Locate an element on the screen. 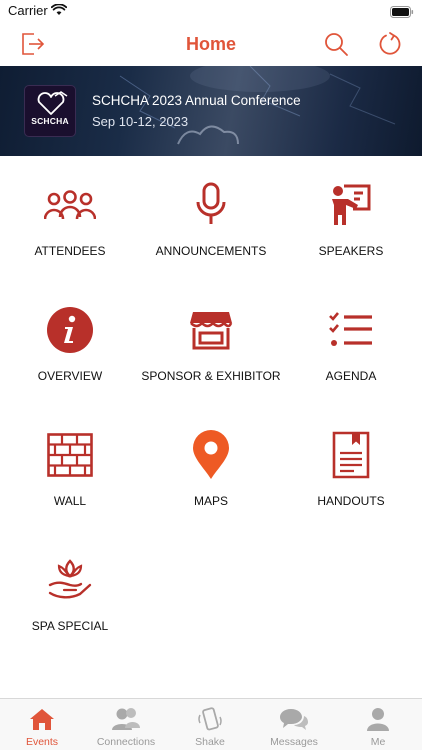 This screenshot has width=422, height=750. speakers-tile: SPEAKERS is located at coordinates (351, 211).